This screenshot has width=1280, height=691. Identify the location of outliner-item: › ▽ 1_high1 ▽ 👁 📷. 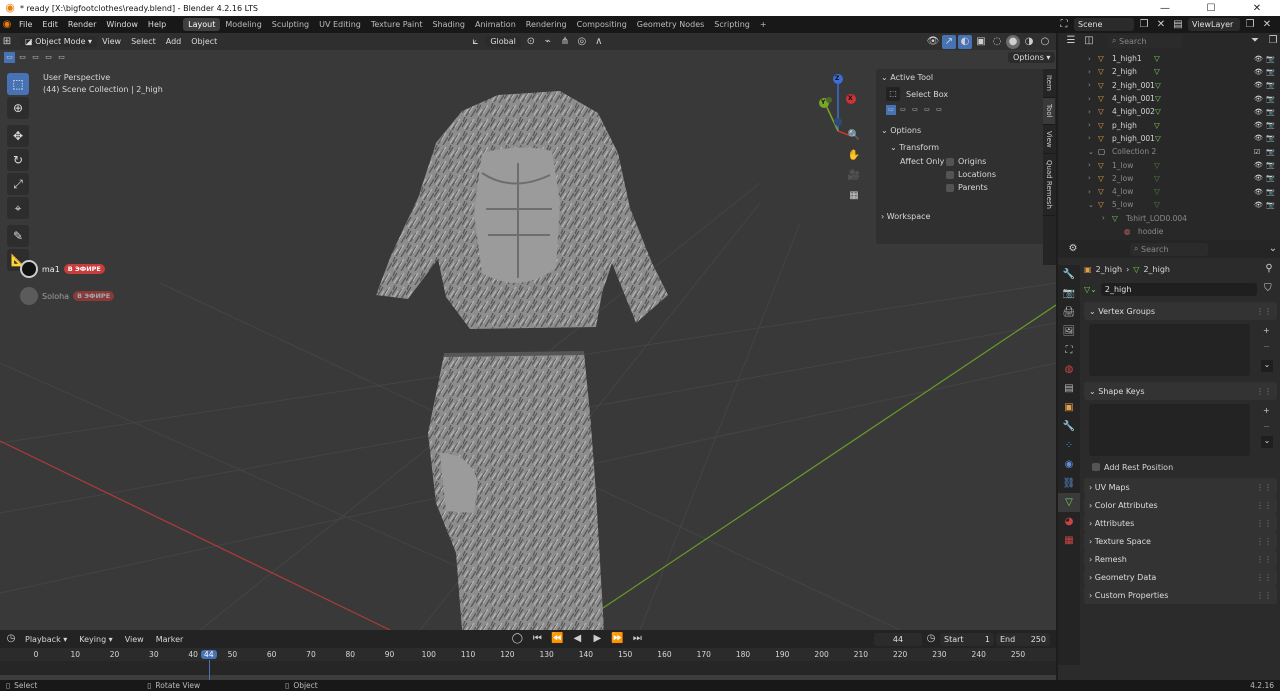
(1184, 58).